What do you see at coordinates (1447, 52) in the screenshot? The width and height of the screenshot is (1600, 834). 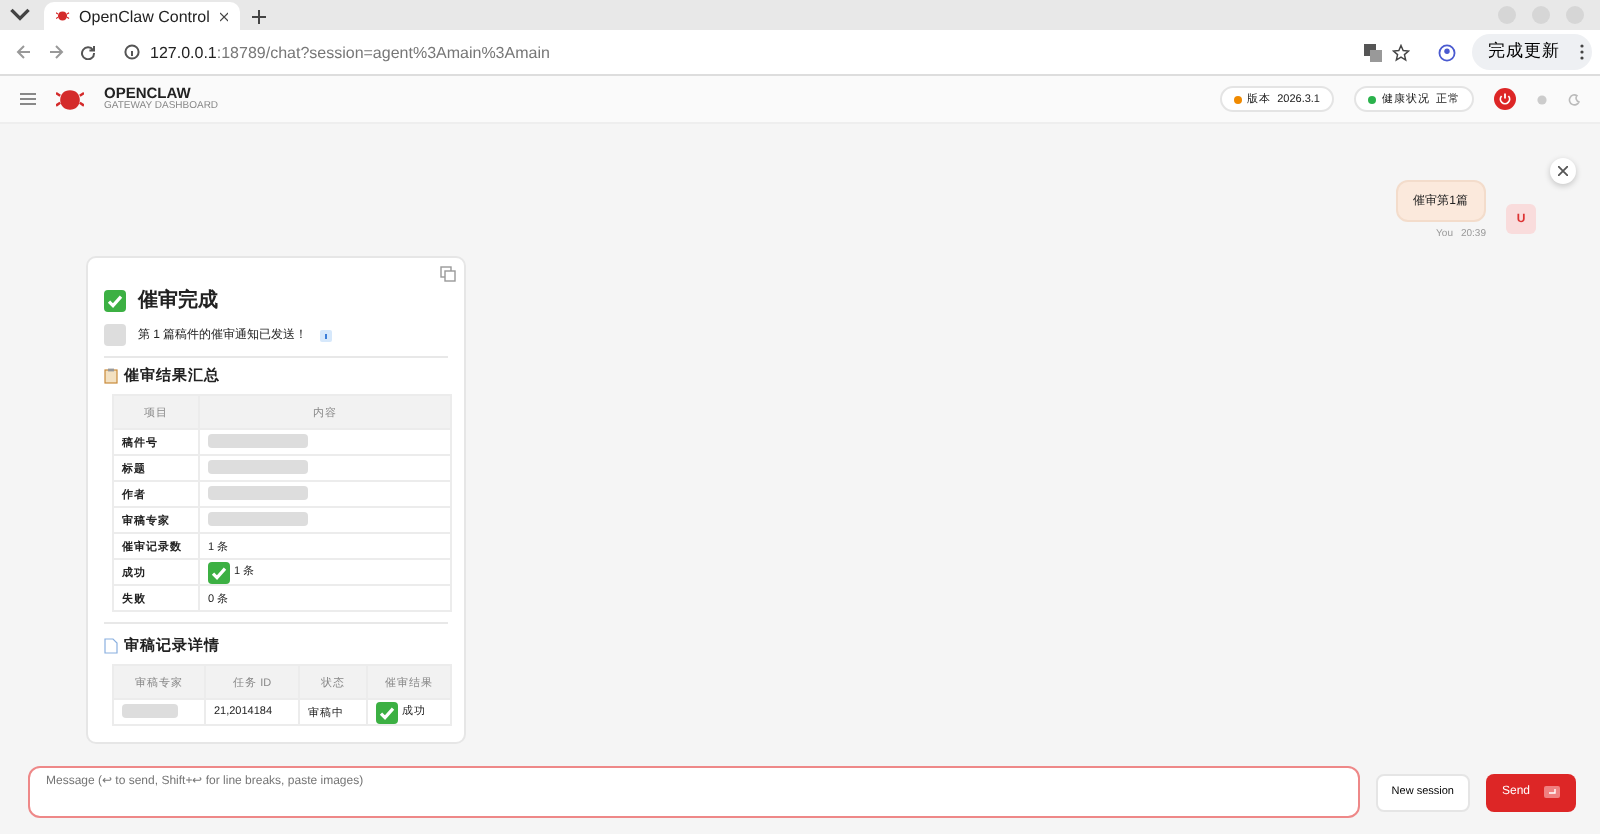 I see `profile-icon` at bounding box center [1447, 52].